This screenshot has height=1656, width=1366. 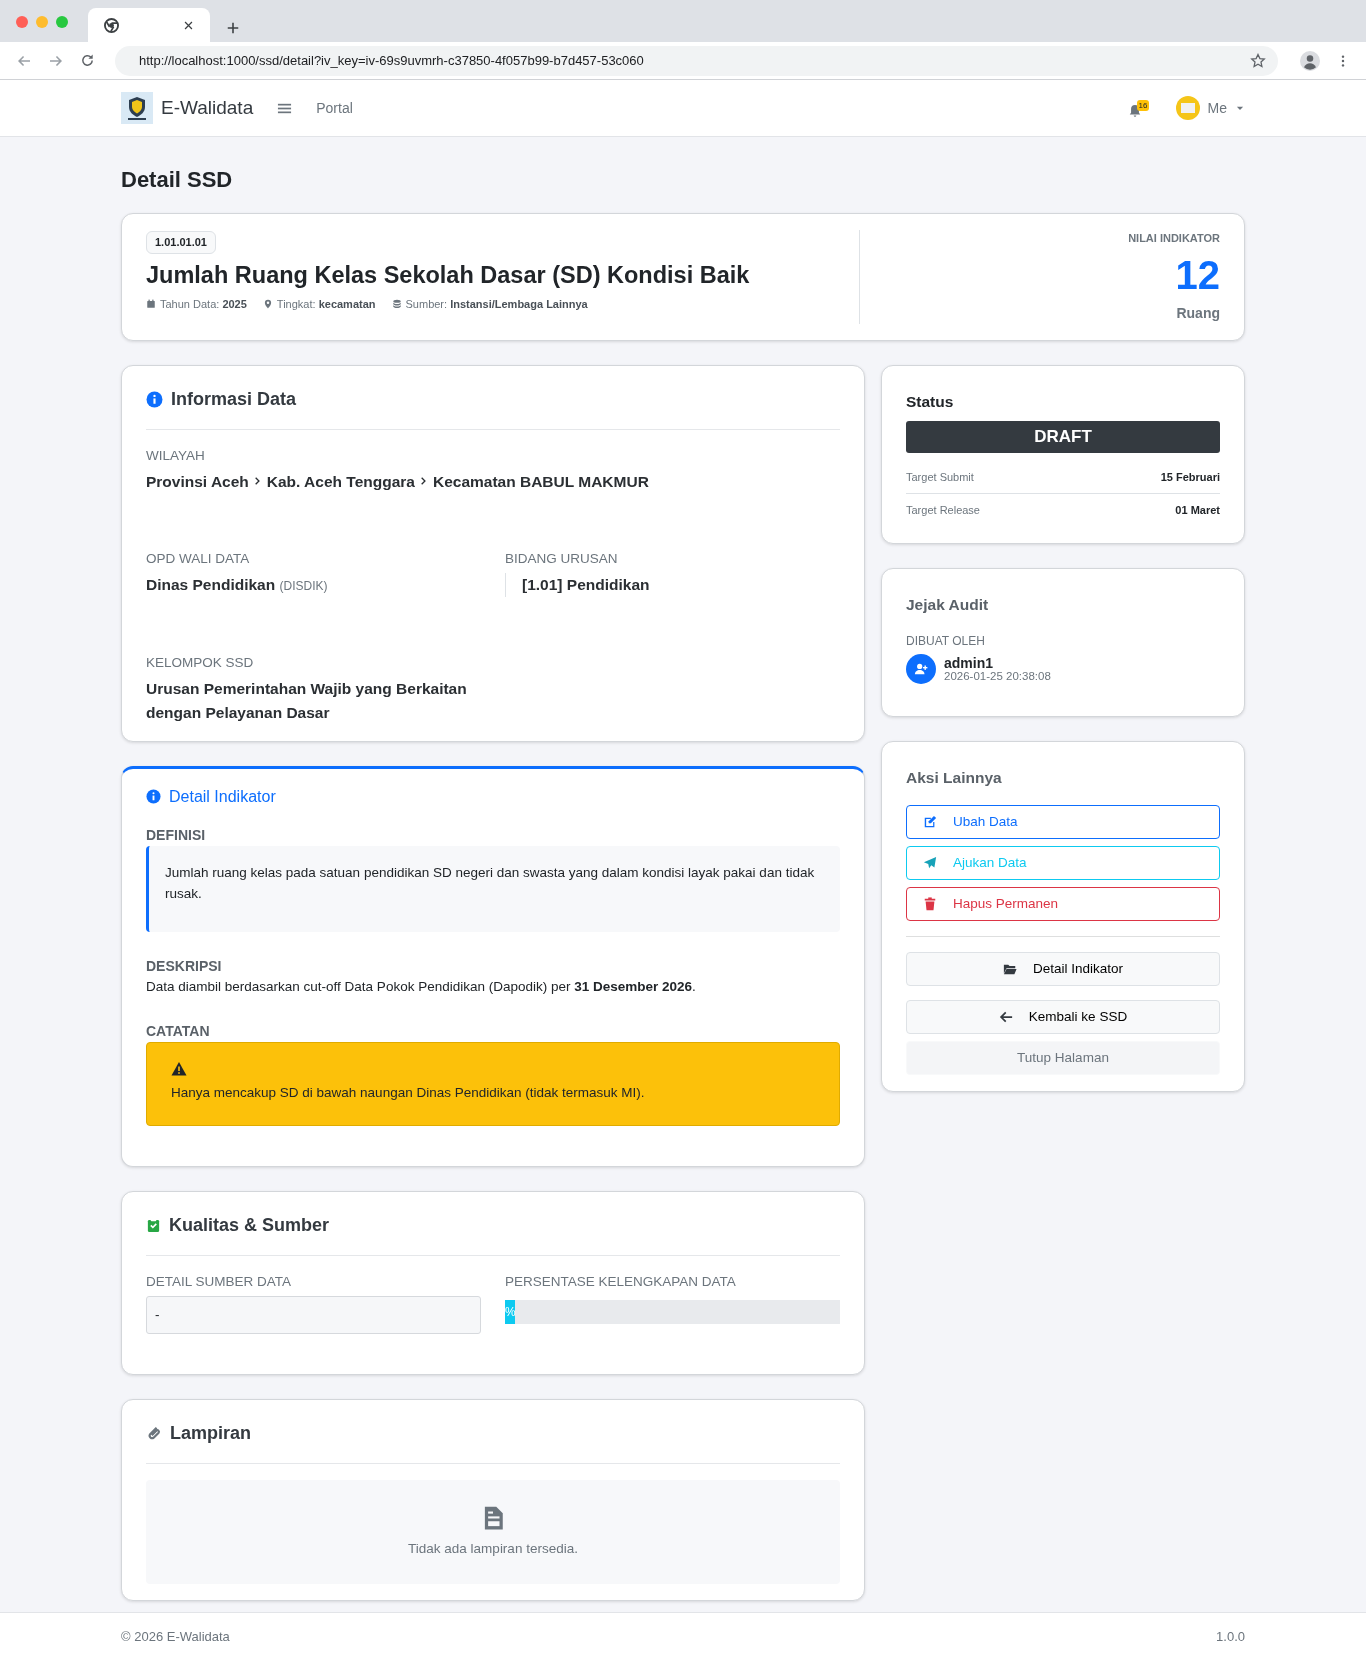 What do you see at coordinates (149, 25) in the screenshot?
I see `browser-tab` at bounding box center [149, 25].